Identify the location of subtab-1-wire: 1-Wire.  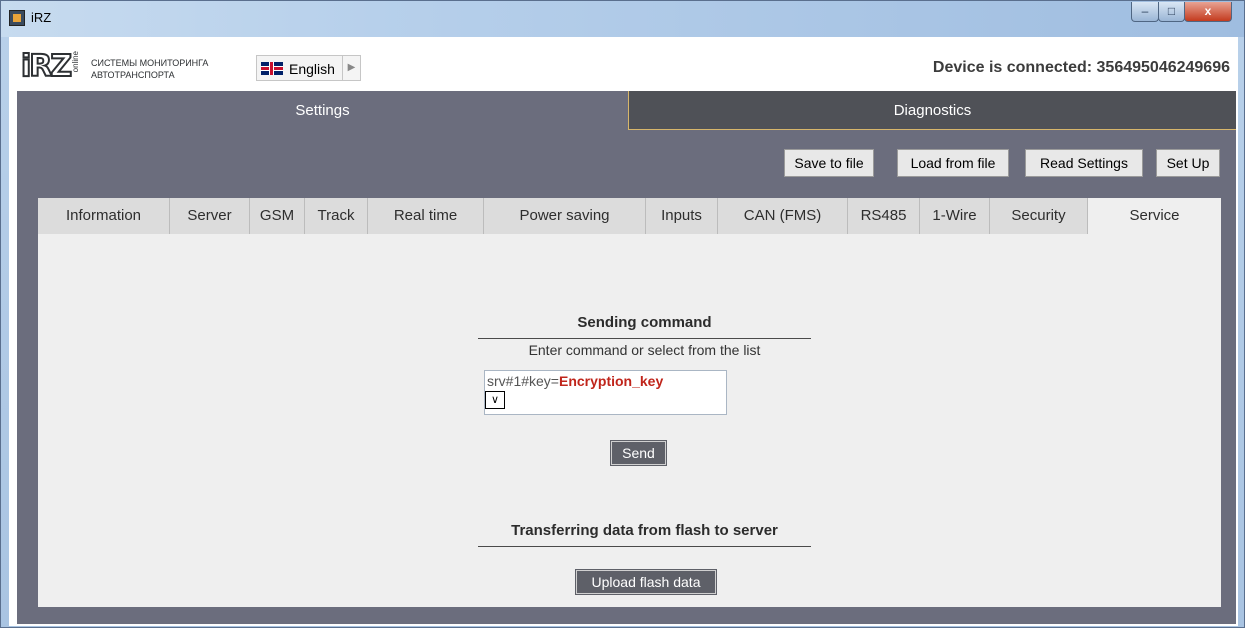
(955, 216).